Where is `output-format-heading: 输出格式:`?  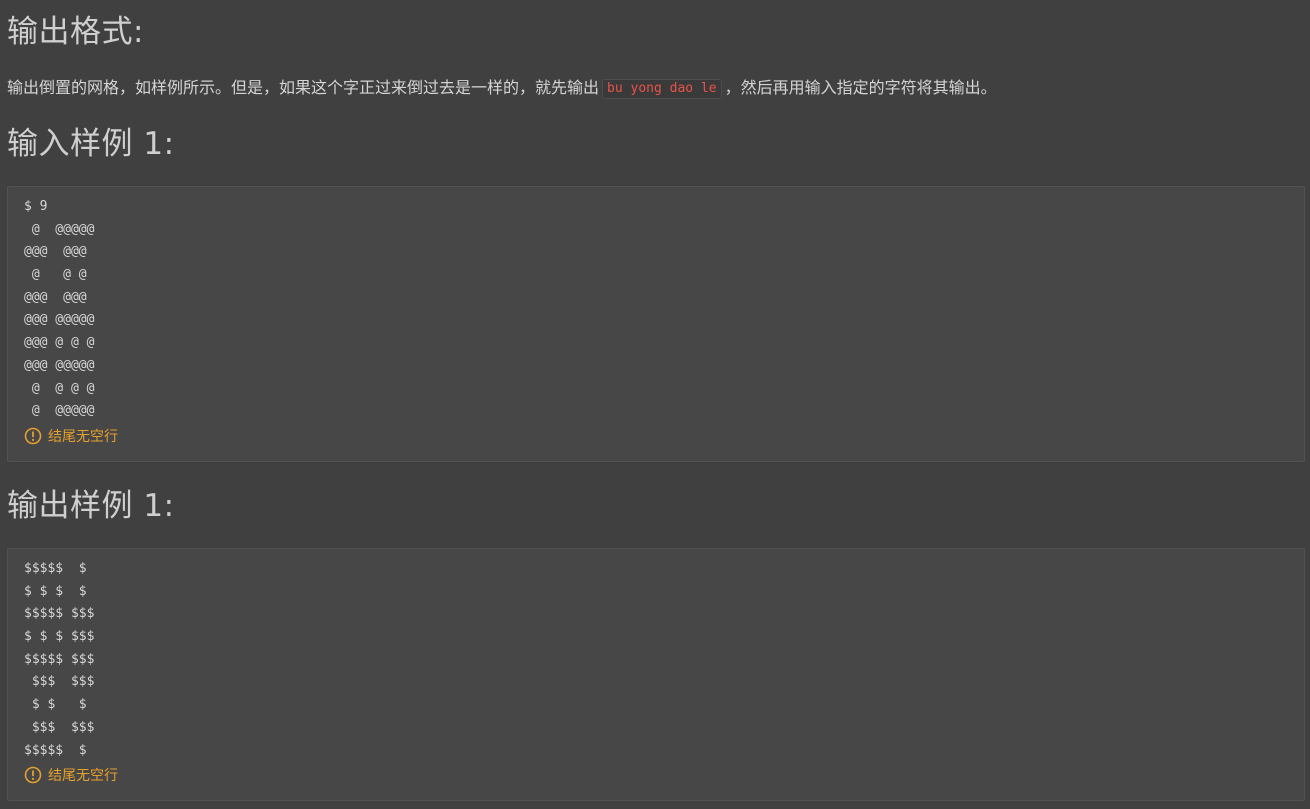 output-format-heading: 输出格式: is located at coordinates (75, 32).